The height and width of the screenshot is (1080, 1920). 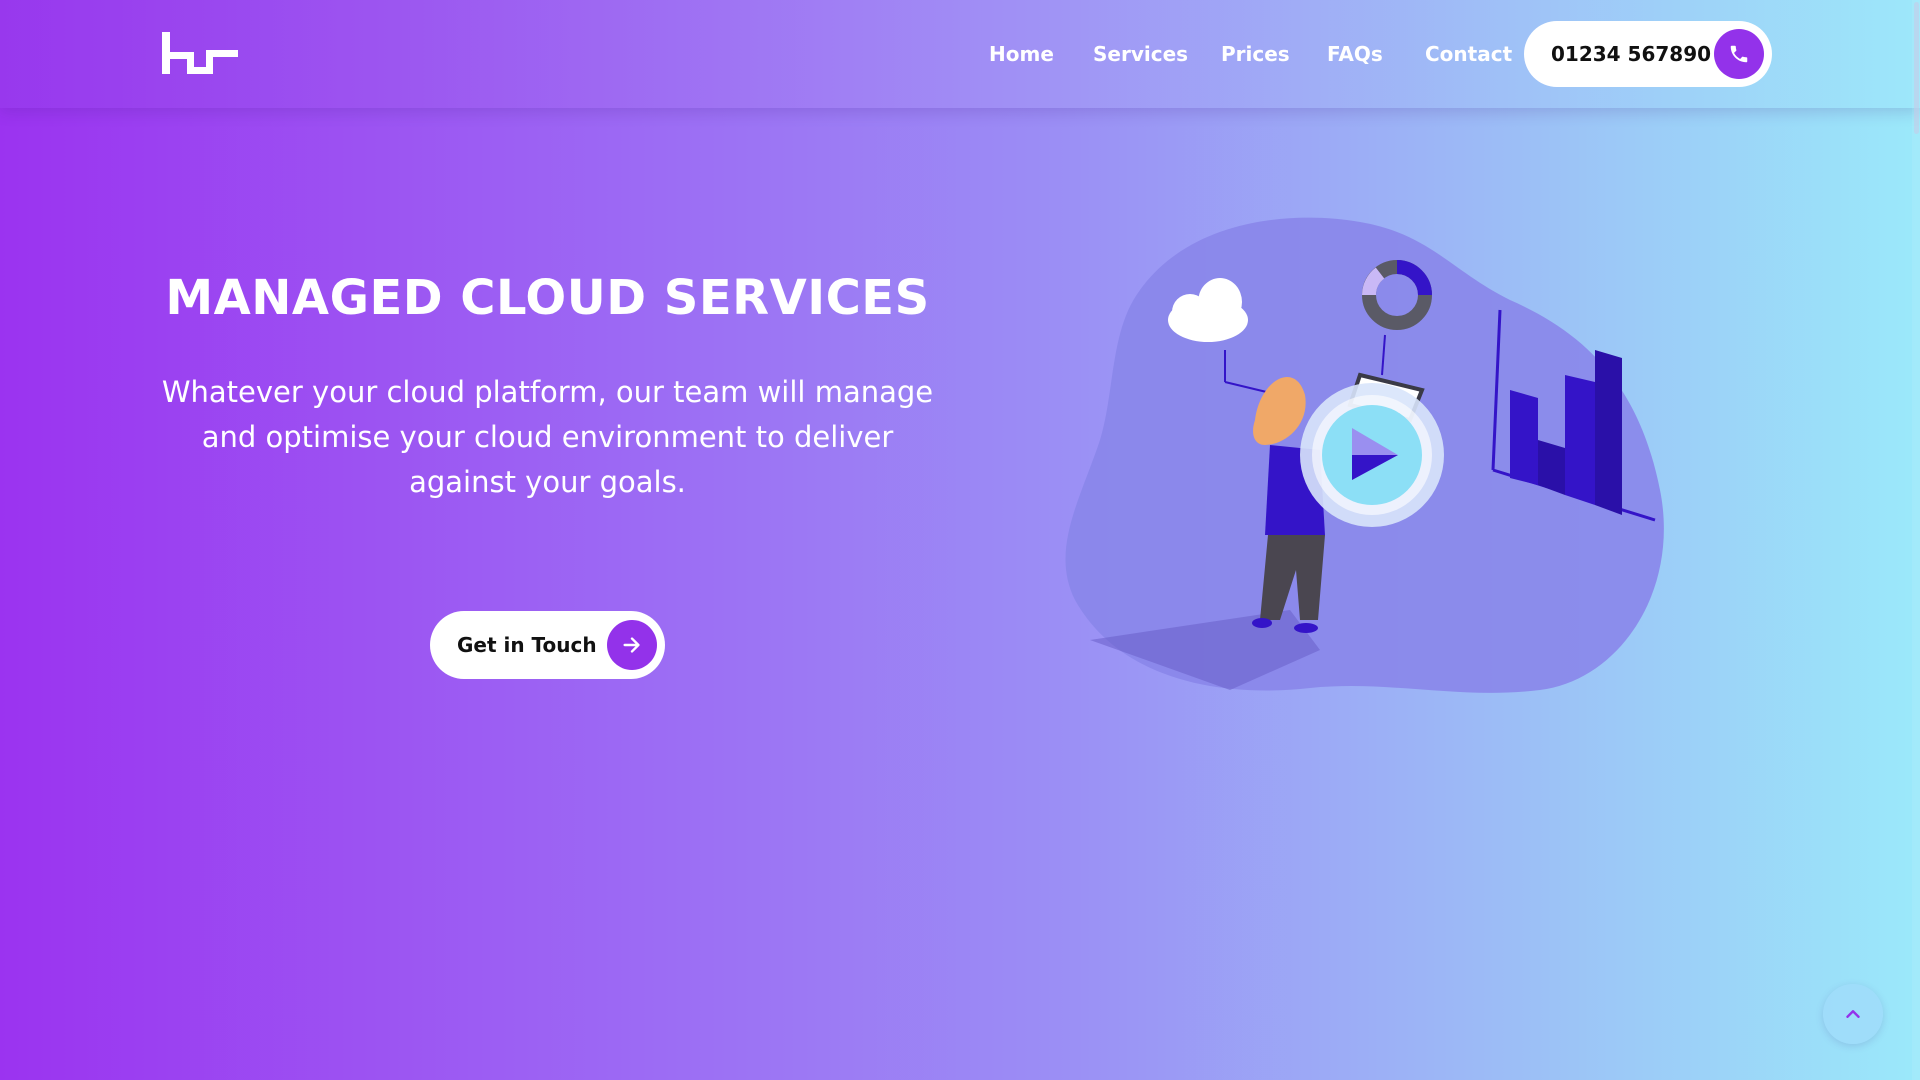 I want to click on brand-logo-icon, so click(x=200, y=53).